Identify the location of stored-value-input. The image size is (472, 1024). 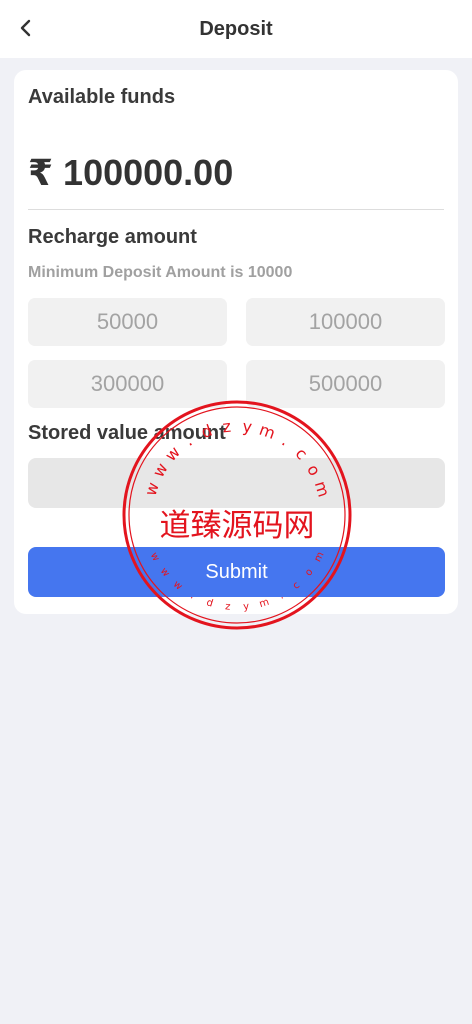
(236, 483).